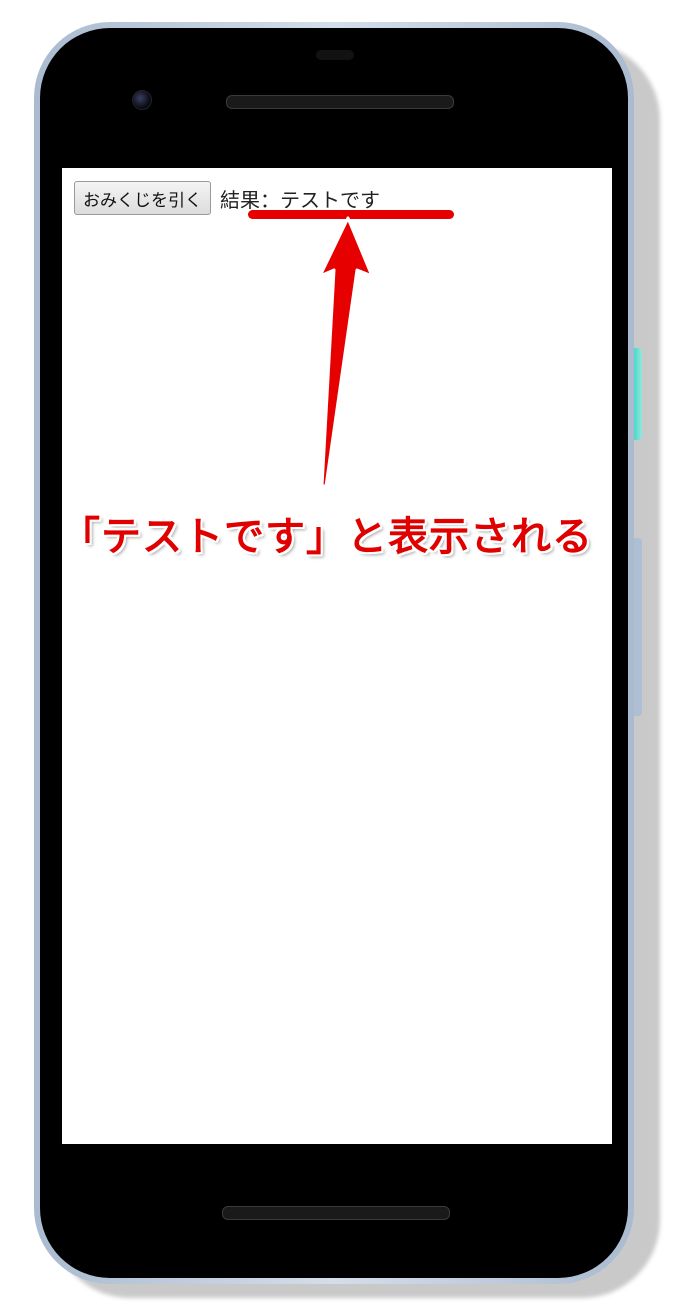 The height and width of the screenshot is (1306, 690). What do you see at coordinates (336, 1213) in the screenshot?
I see `bottom-speaker` at bounding box center [336, 1213].